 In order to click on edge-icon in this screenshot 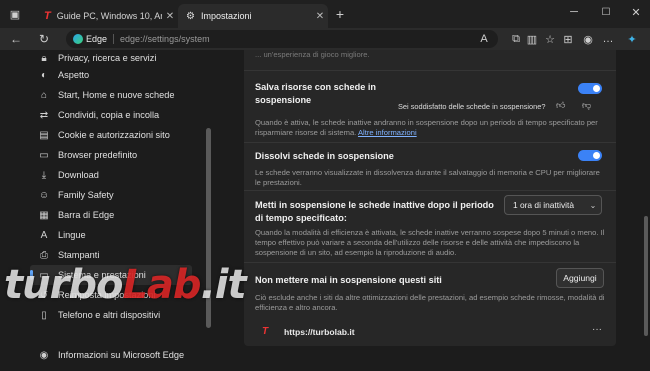, I will do `click(78, 39)`.